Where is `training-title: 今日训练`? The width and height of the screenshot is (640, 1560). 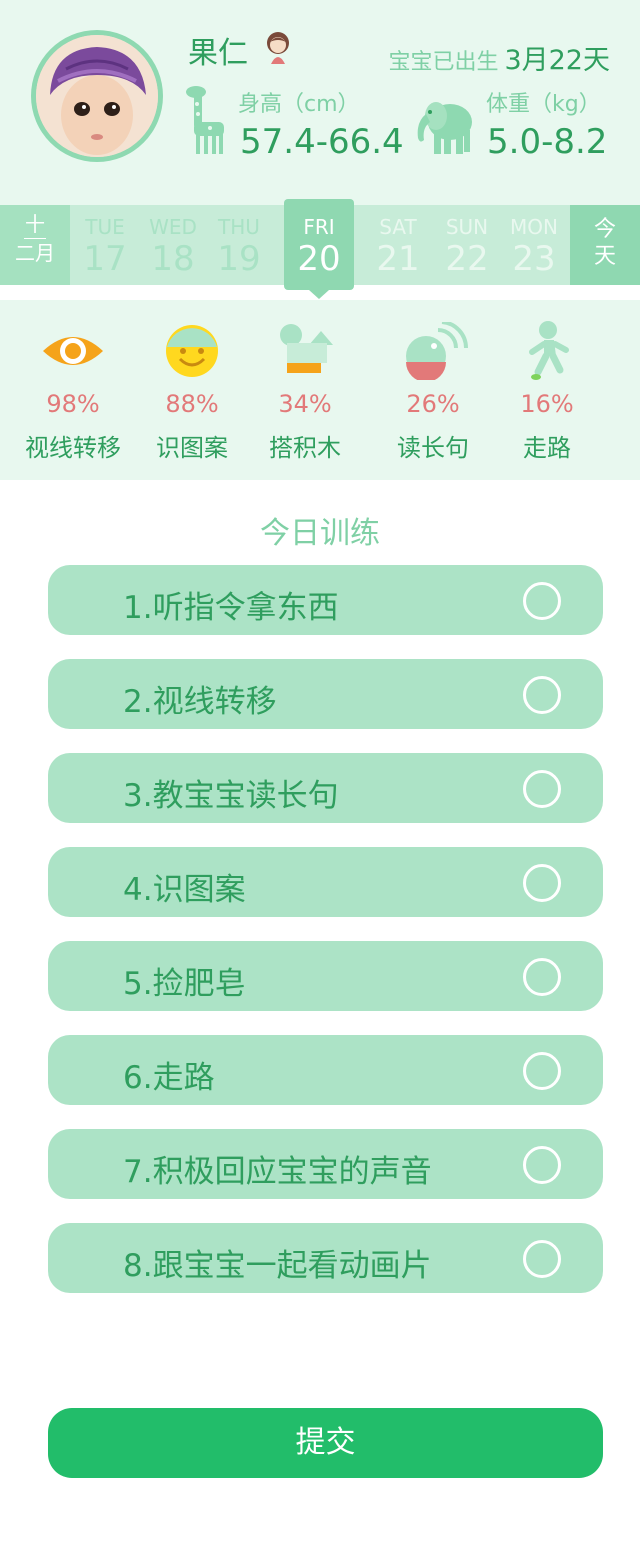
training-title: 今日训练 is located at coordinates (320, 533).